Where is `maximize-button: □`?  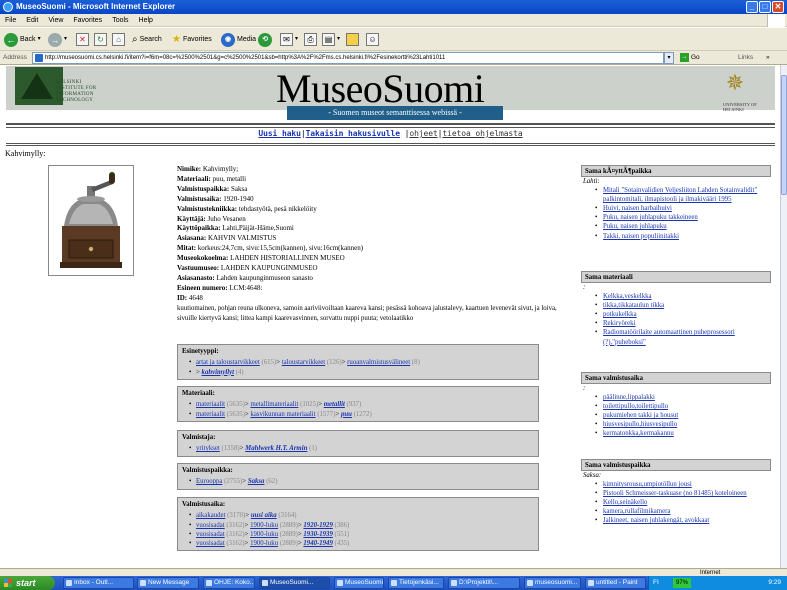
maximize-button: □ is located at coordinates (765, 7).